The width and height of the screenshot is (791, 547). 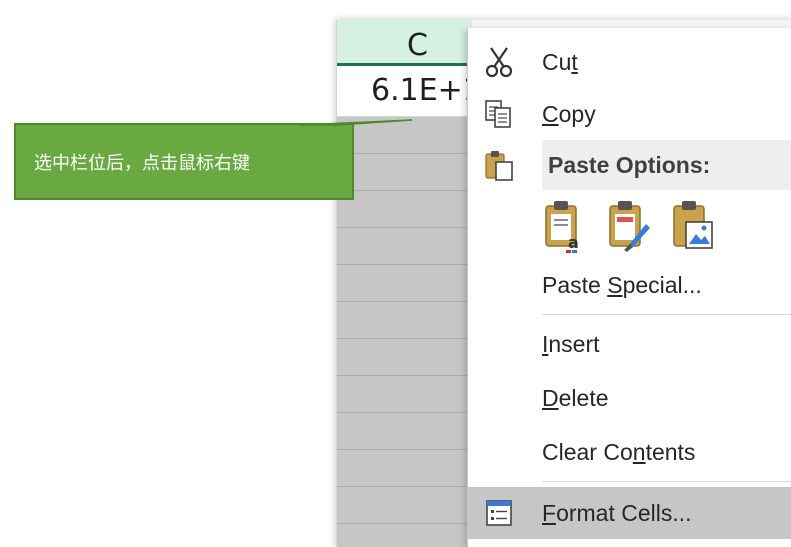 I want to click on cell-c1-value: 6.1E+1, so click(x=426, y=90).